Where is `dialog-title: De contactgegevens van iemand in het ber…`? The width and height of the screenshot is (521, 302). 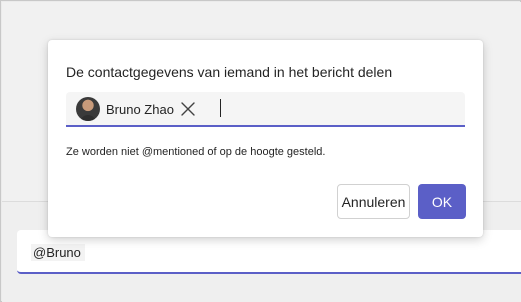 dialog-title: De contactgegevens van iemand in het ber… is located at coordinates (229, 72).